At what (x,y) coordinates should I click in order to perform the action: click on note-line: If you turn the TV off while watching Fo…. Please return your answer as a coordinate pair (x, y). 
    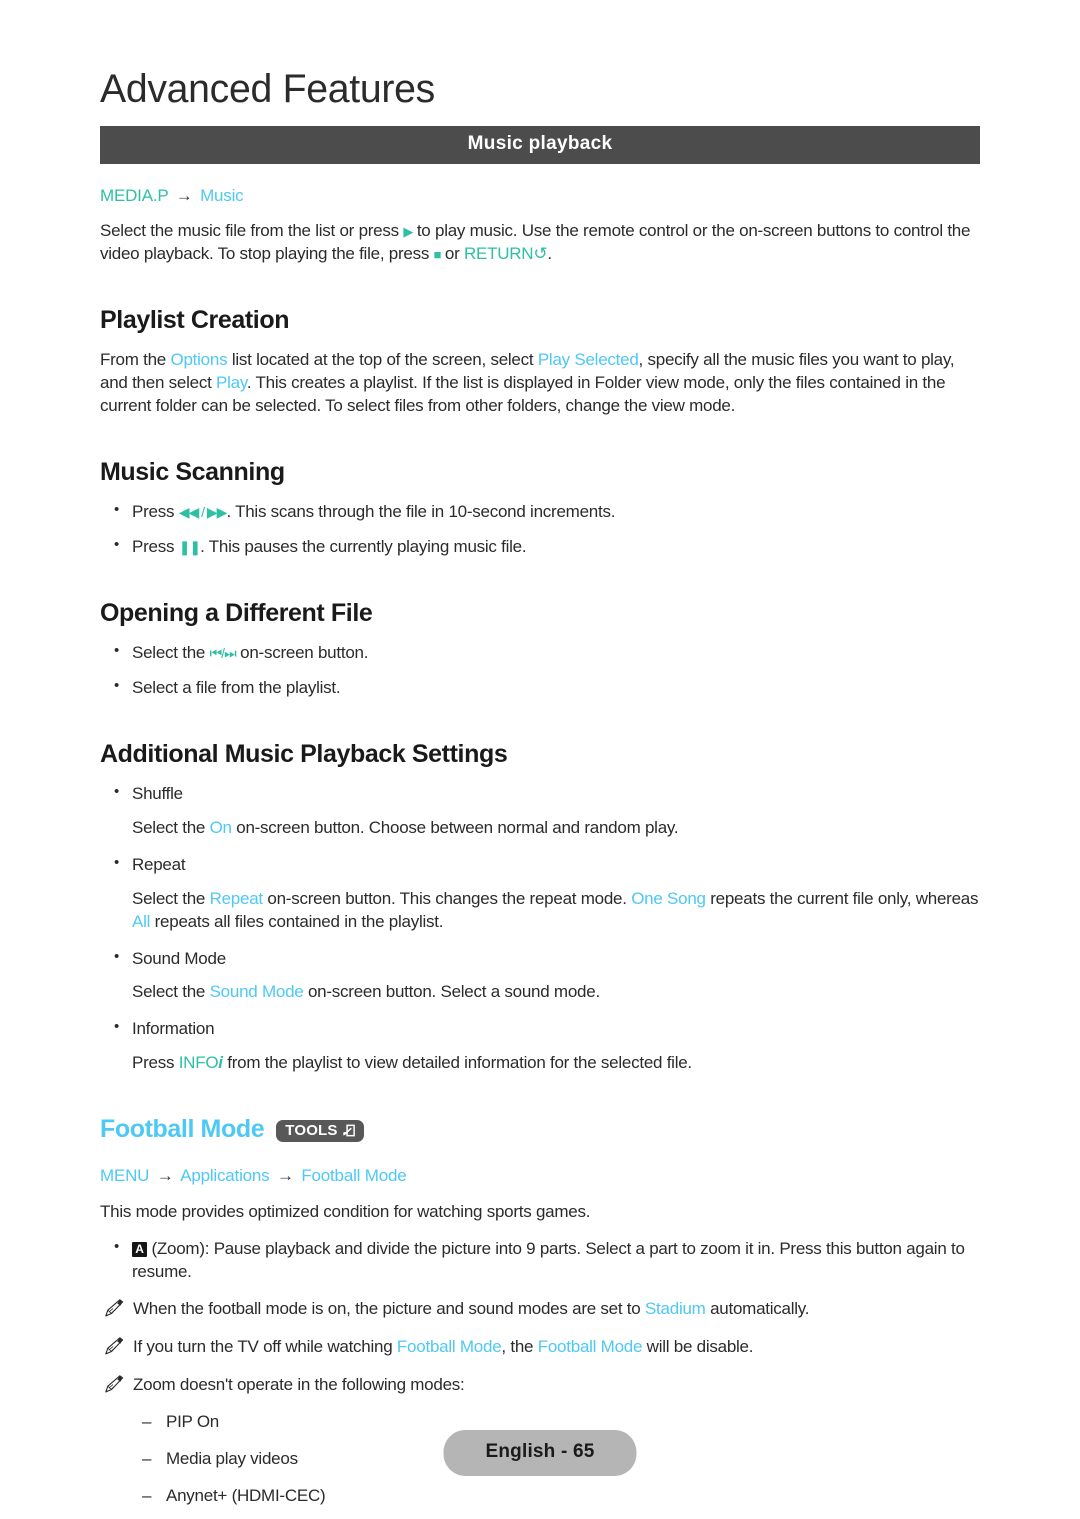
    Looking at the image, I should click on (540, 1347).